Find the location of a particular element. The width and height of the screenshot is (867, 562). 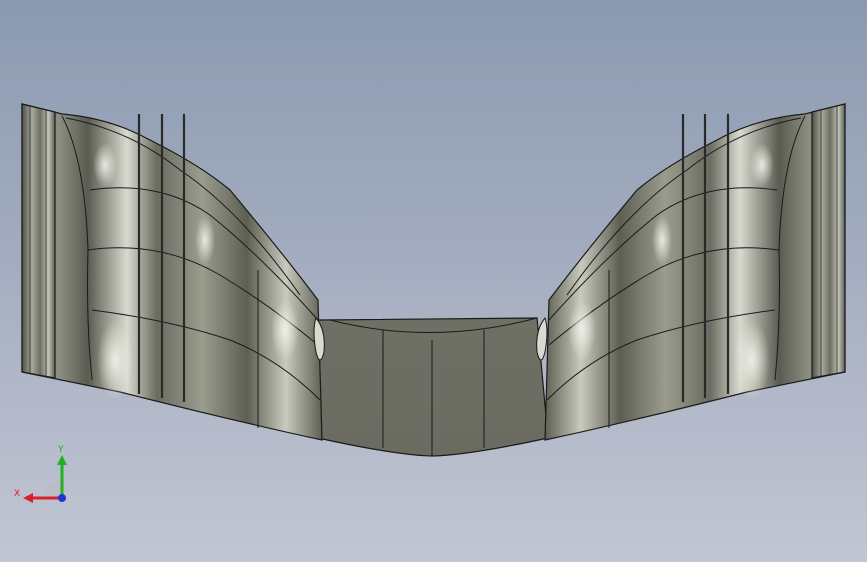

wing-right-endplate is located at coordinates (828, 241).